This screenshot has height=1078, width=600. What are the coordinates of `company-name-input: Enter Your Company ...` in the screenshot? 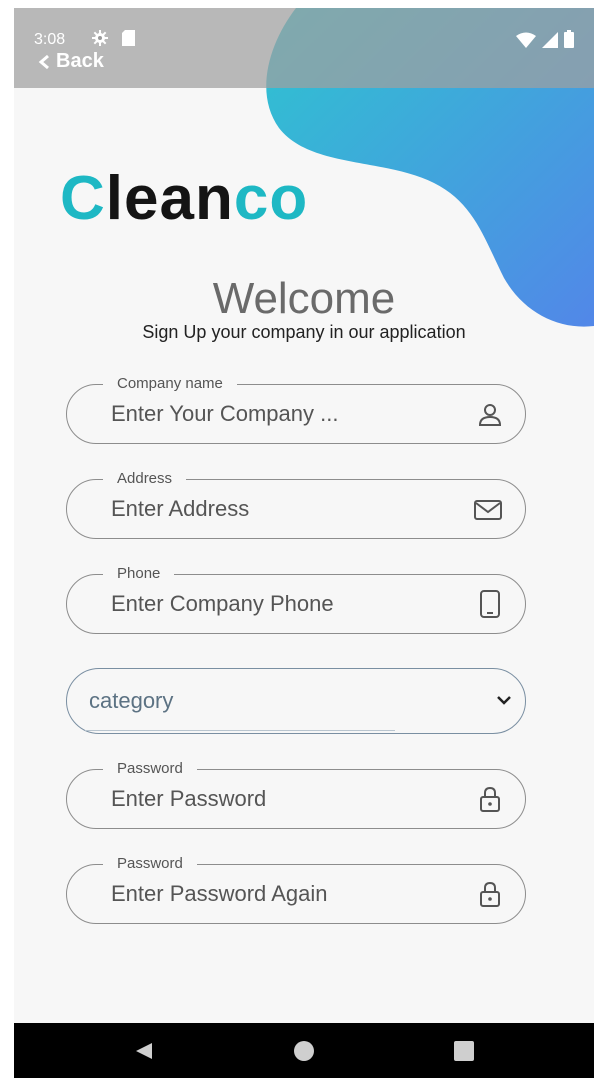 It's located at (281, 414).